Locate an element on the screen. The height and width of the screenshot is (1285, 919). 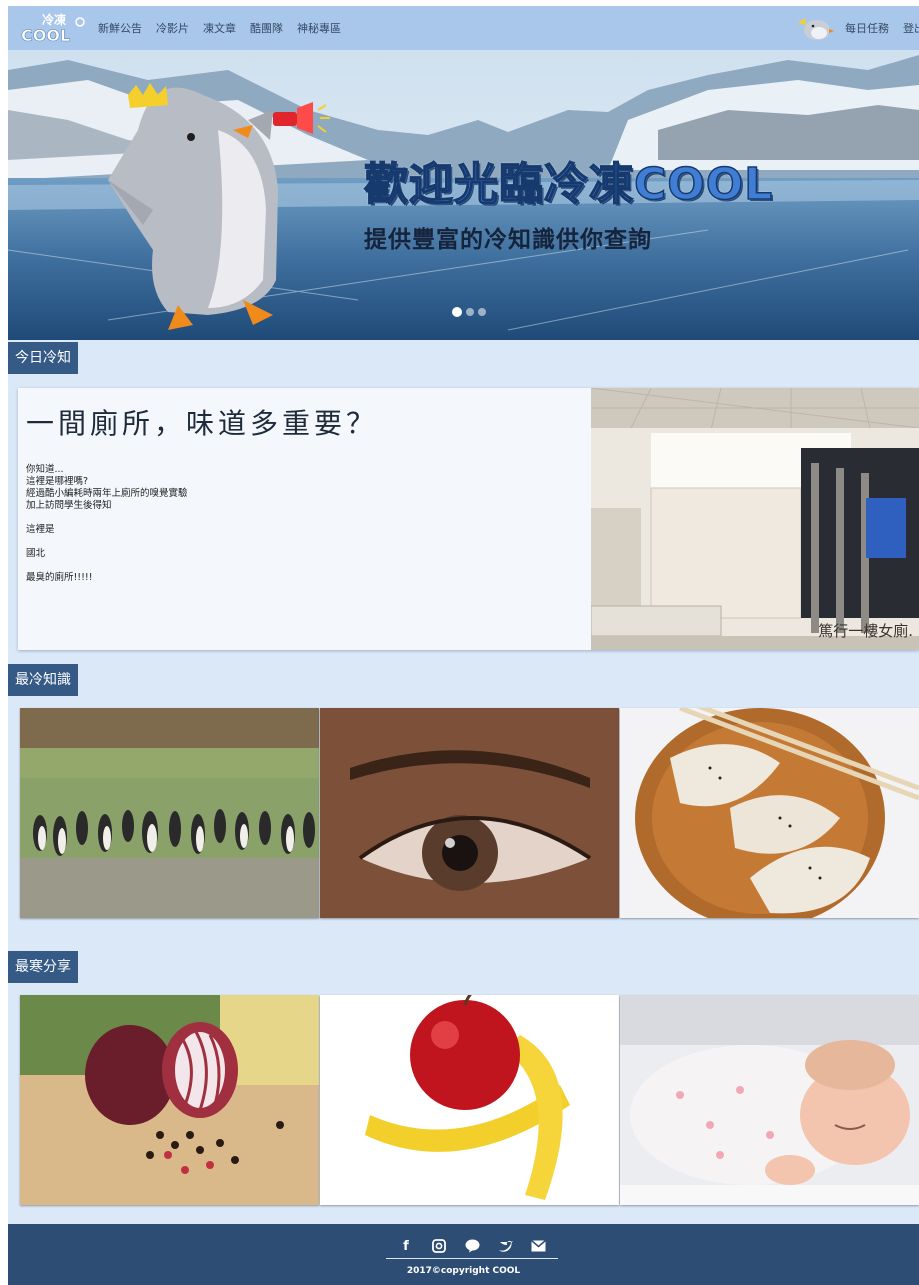
tile-apple-banana is located at coordinates (469, 1100).